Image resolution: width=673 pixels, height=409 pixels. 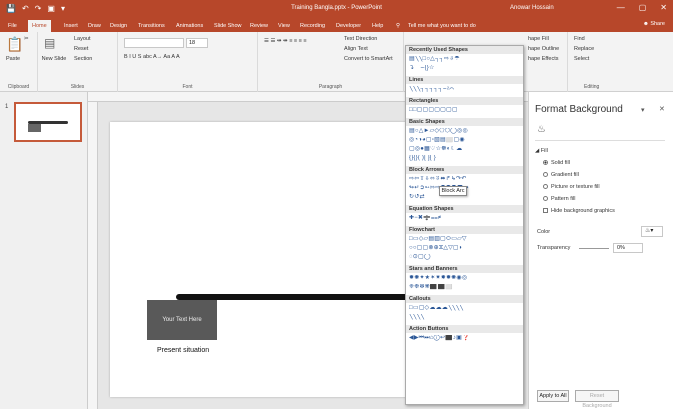 I want to click on shape-fill-button: hape Fill, so click(x=538, y=39).